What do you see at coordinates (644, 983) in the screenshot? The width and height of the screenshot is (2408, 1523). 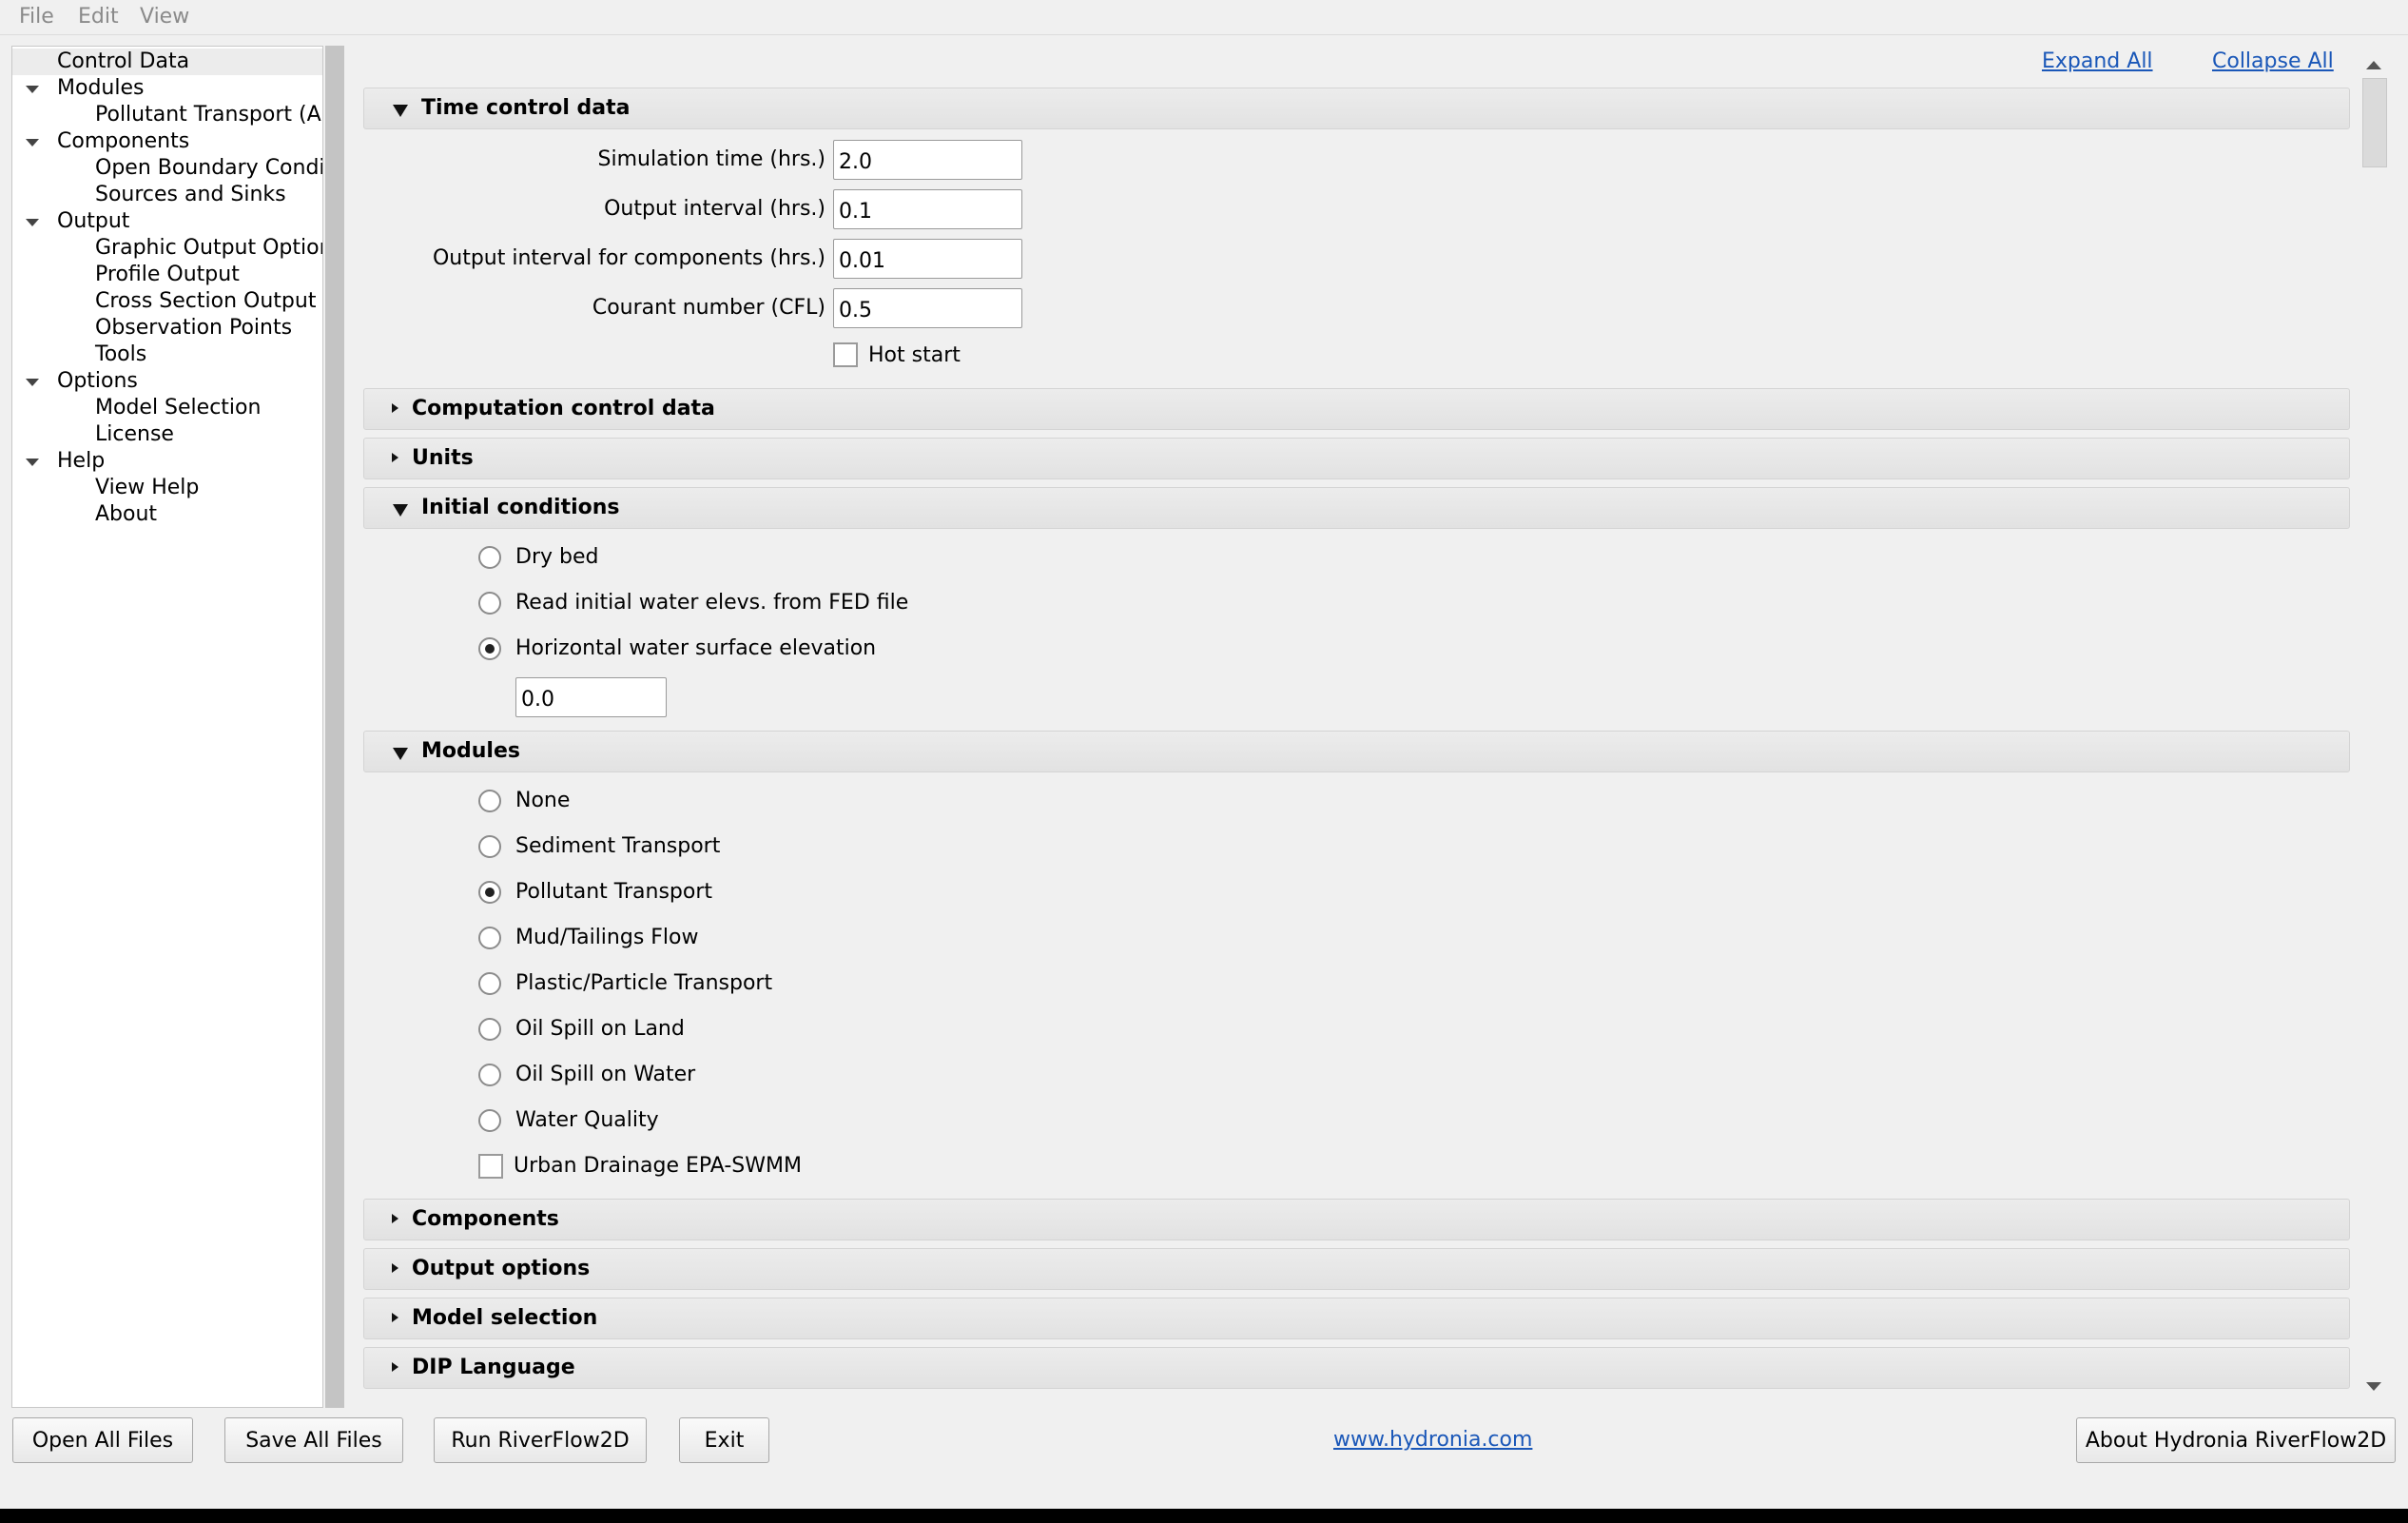 I see `module-plastic-label: Plastic/Particle Transport` at bounding box center [644, 983].